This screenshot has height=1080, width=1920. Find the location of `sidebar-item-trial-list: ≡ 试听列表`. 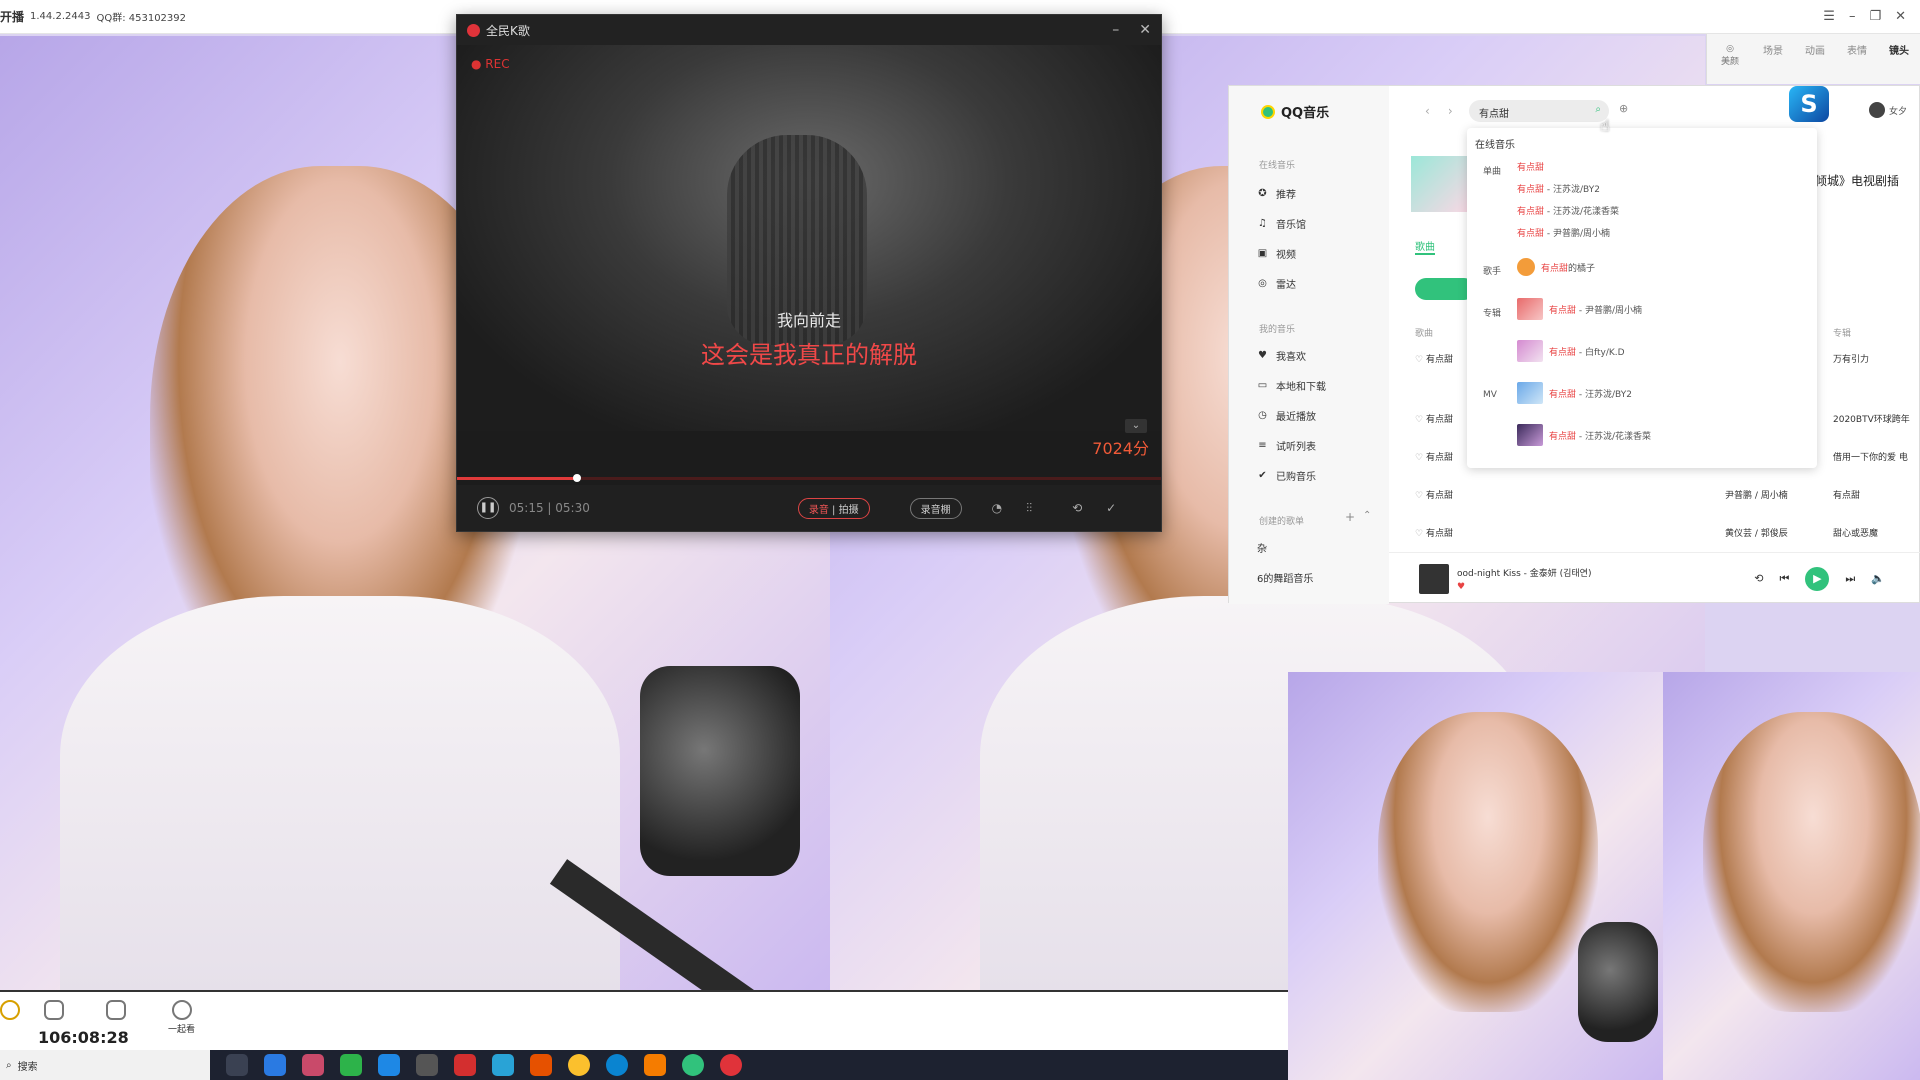

sidebar-item-trial-list: ≡ 试听列表 is located at coordinates (1286, 445).